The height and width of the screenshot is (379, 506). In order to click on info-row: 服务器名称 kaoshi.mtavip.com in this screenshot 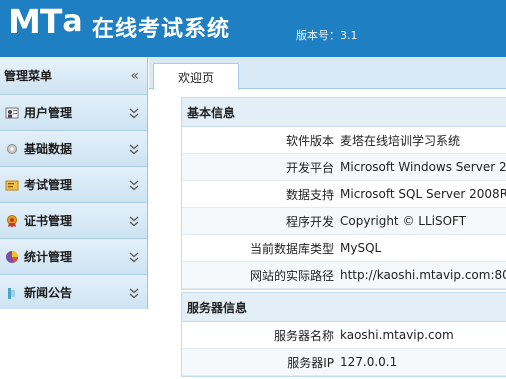, I will do `click(344, 335)`.